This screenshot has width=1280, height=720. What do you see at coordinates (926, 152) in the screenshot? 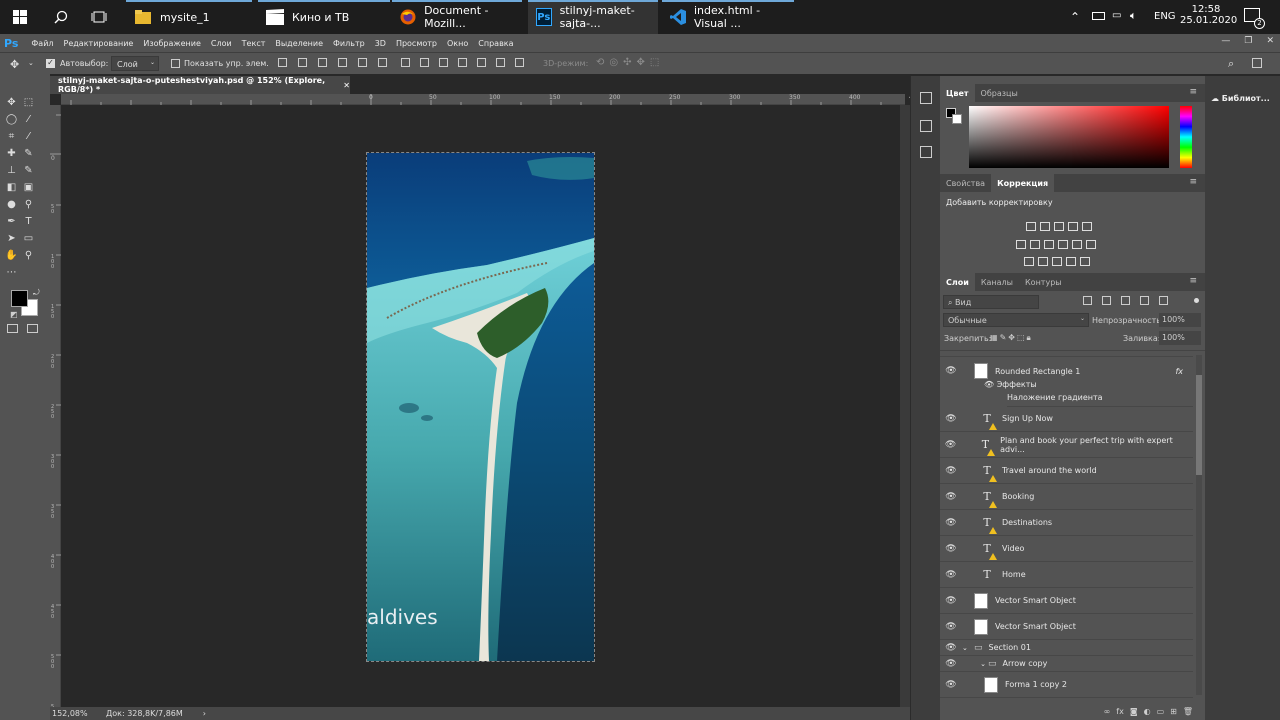
I see `character-panel-icon` at bounding box center [926, 152].